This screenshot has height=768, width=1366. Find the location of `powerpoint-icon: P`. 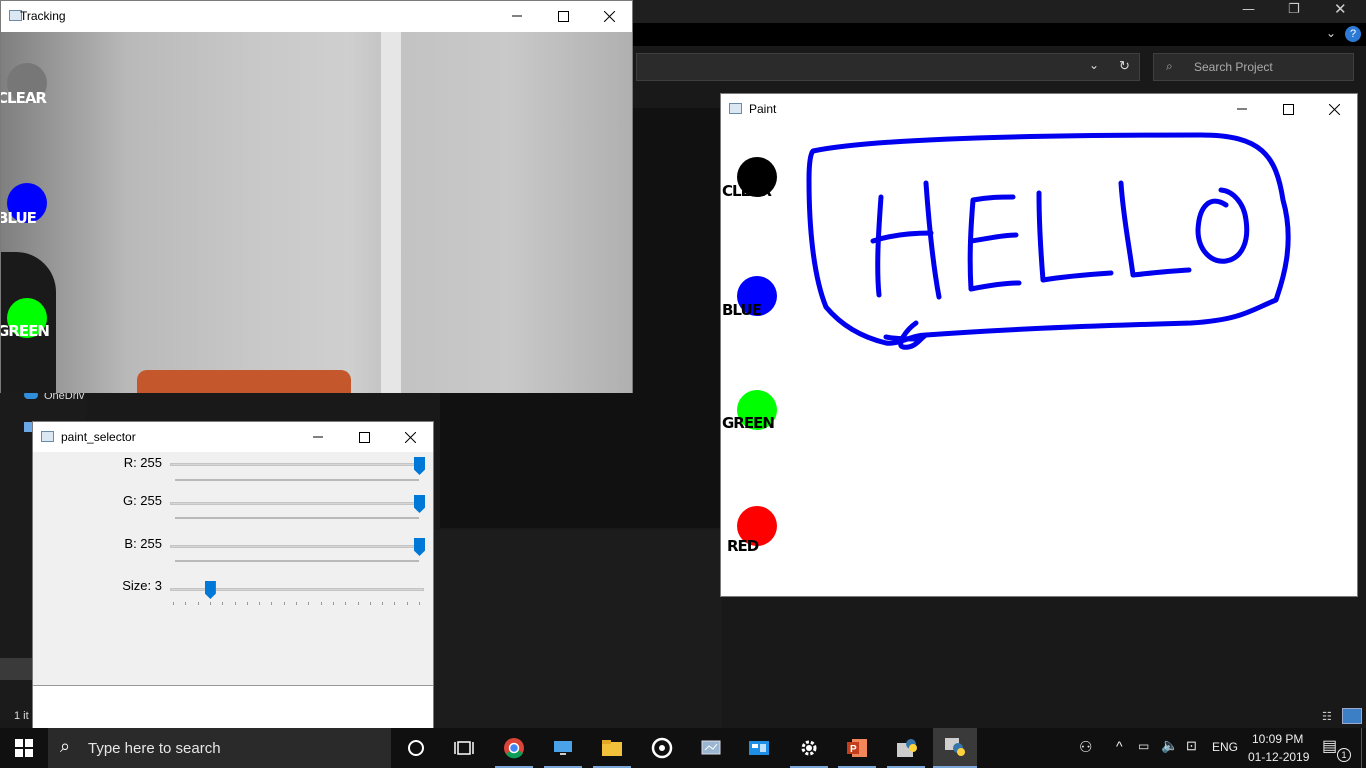

powerpoint-icon: P is located at coordinates (857, 748).